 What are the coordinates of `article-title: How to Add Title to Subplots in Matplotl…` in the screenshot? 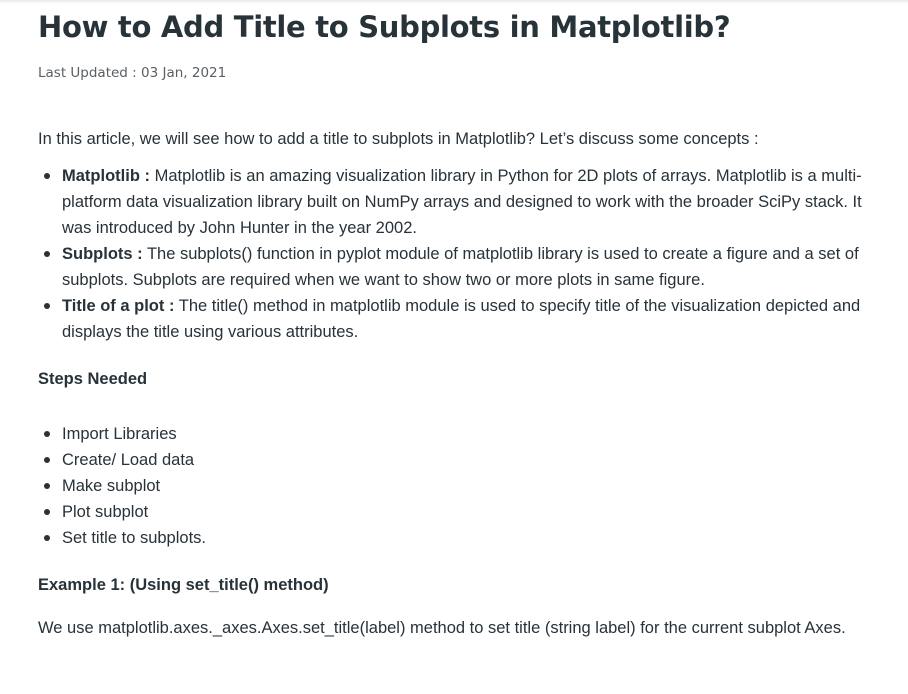 It's located at (384, 27).